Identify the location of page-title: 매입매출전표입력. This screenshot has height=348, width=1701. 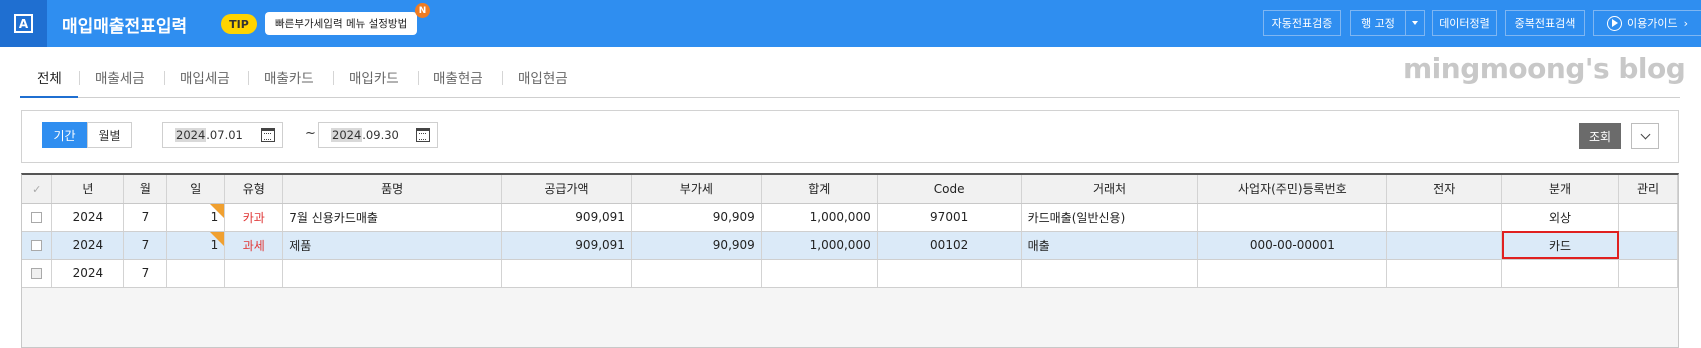
(125, 27).